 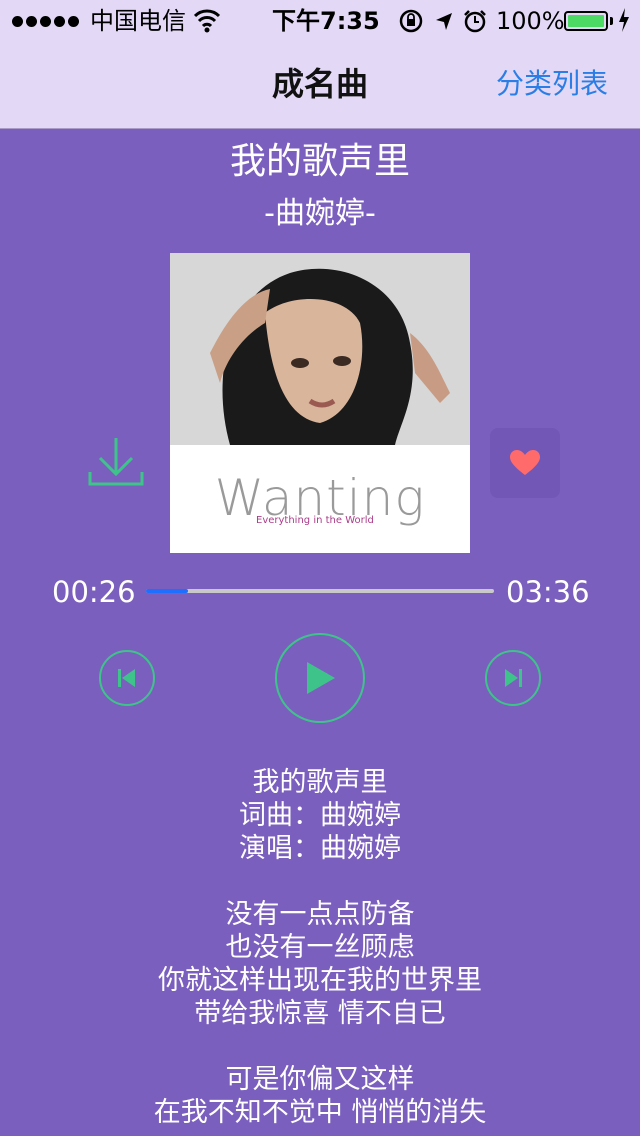 I want to click on battery-tip, so click(x=611, y=21).